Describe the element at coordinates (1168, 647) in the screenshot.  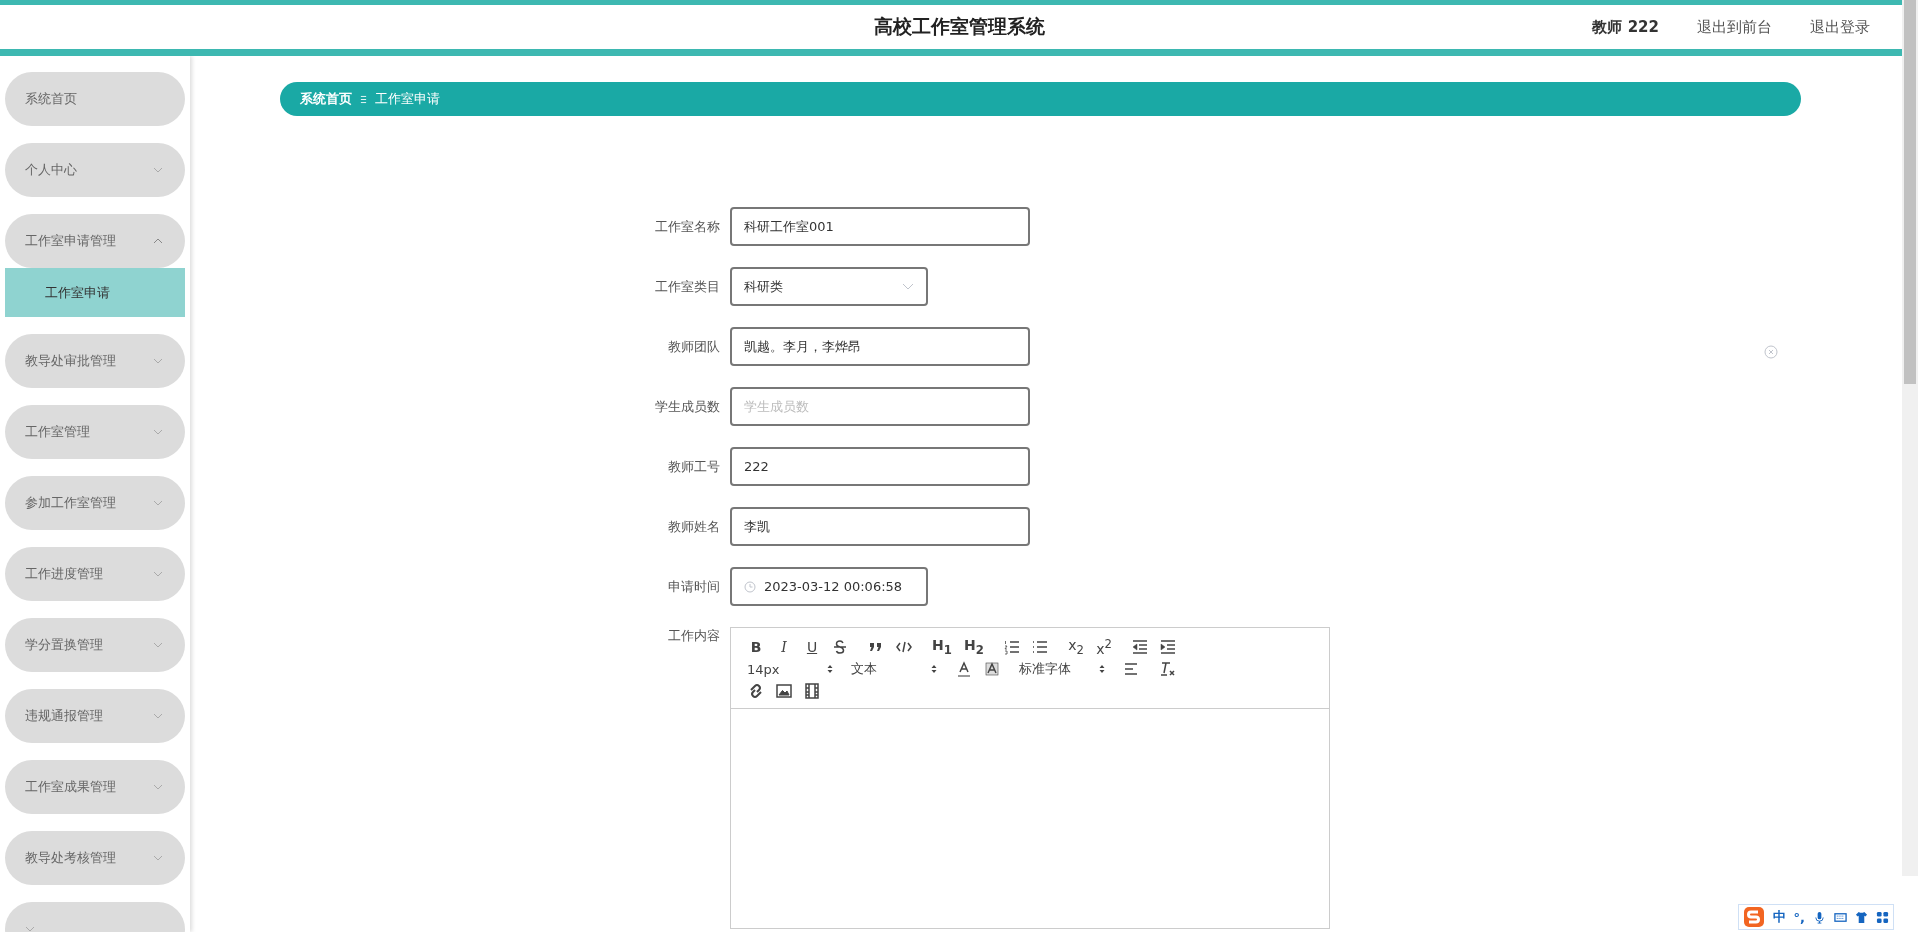
I see `indent-icon` at that location.